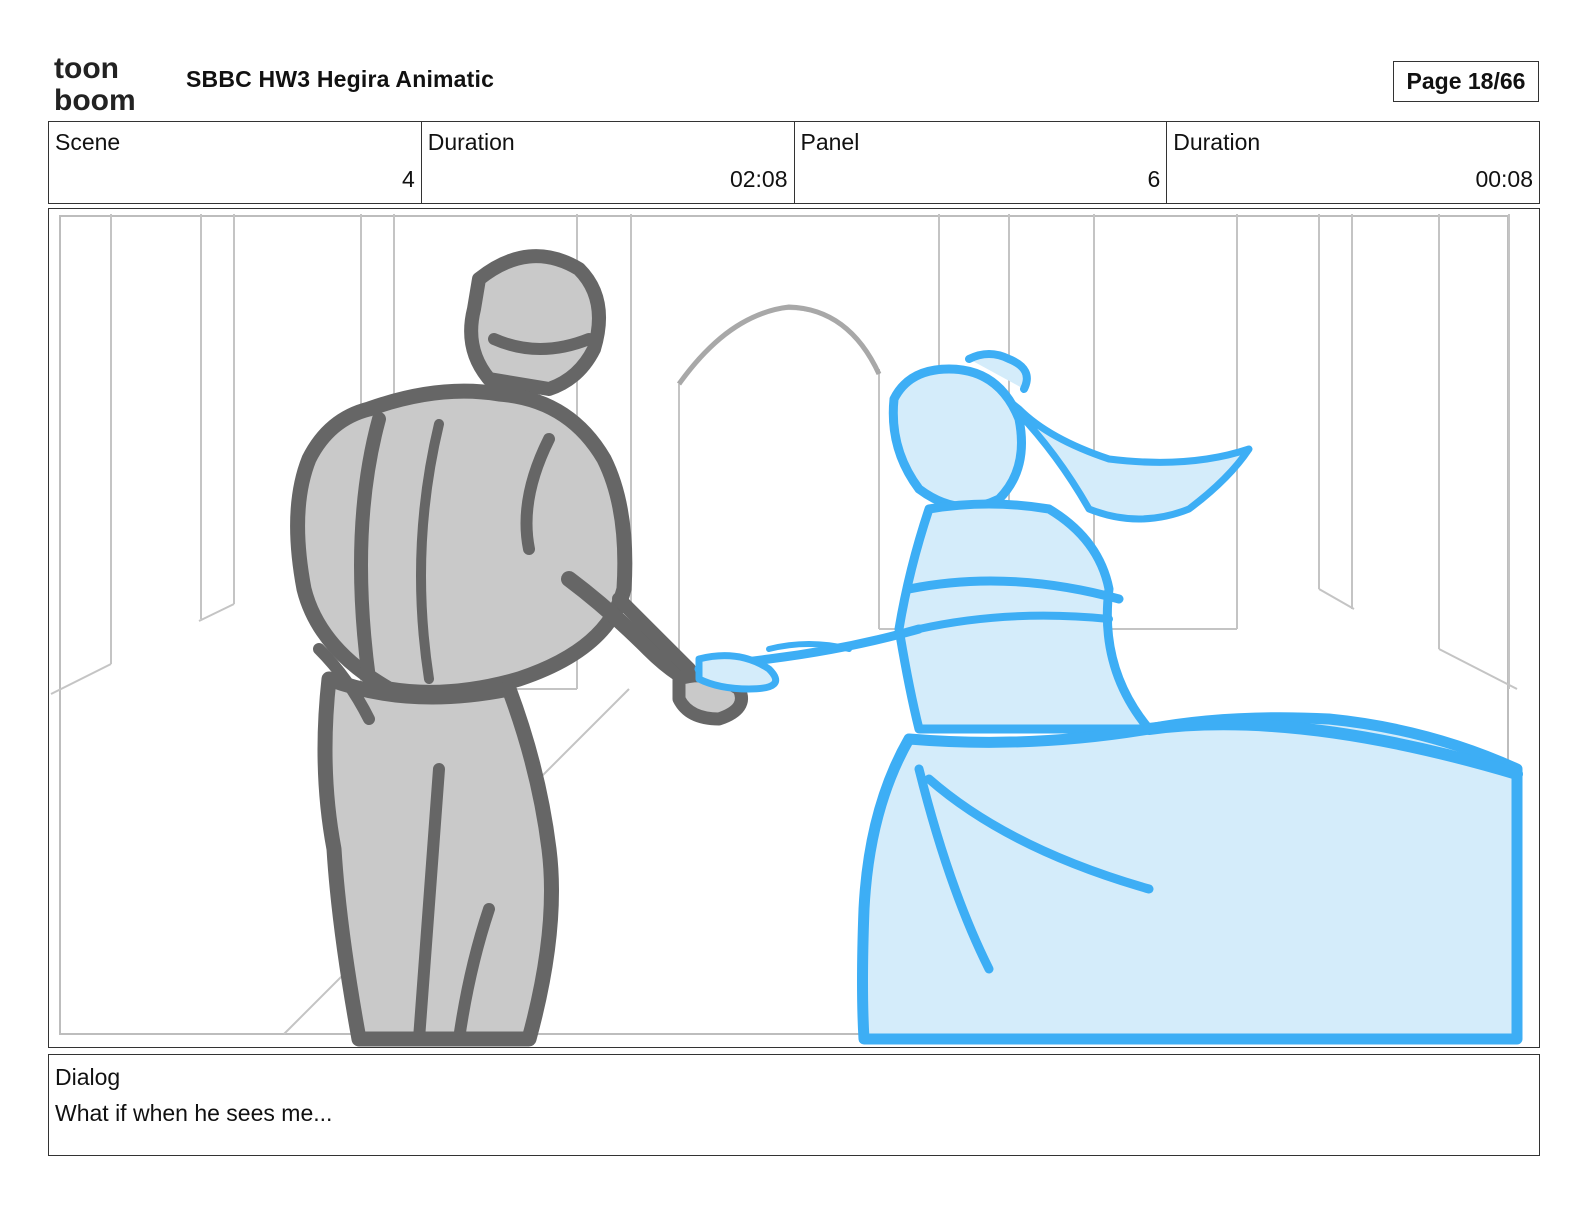  Describe the element at coordinates (88, 1077) in the screenshot. I see `dialog-label: Dialog` at that location.